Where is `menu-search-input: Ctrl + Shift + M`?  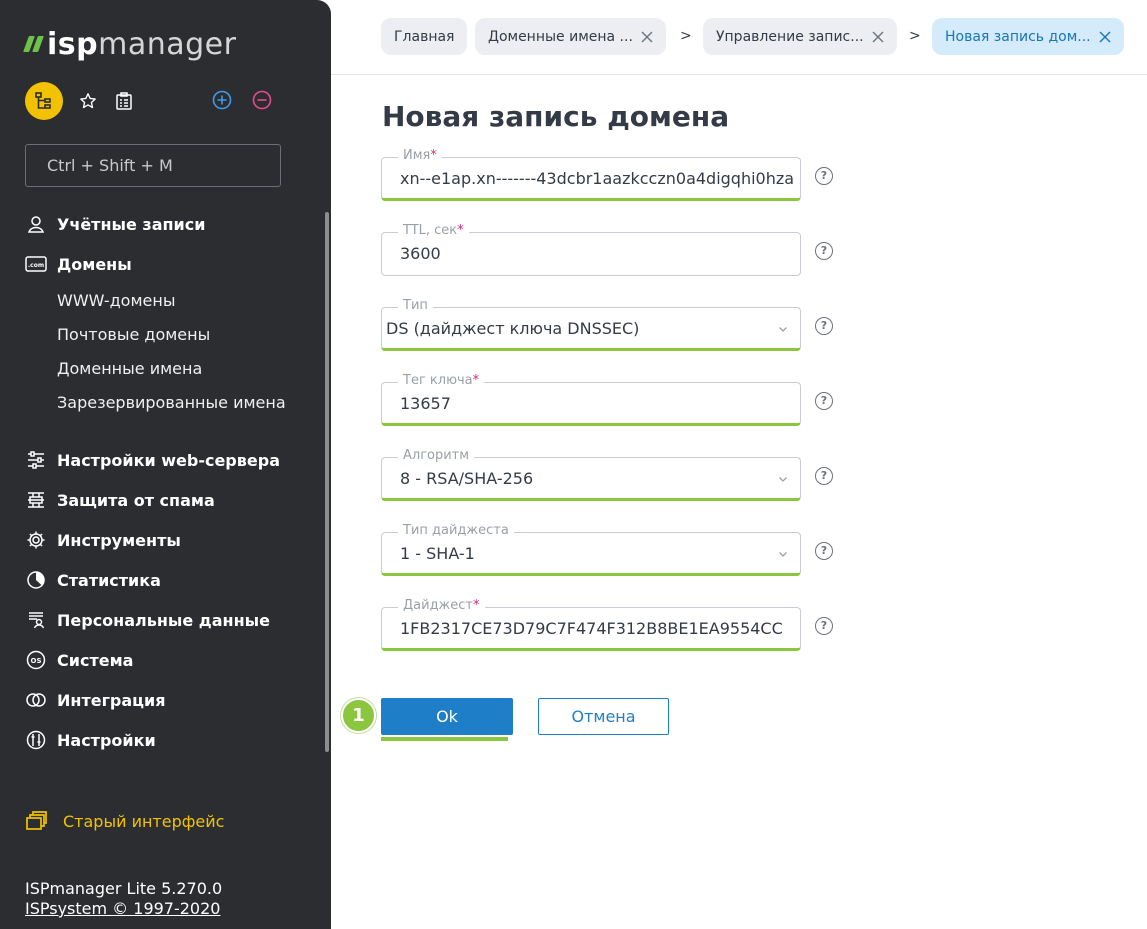
menu-search-input: Ctrl + Shift + M is located at coordinates (153, 165).